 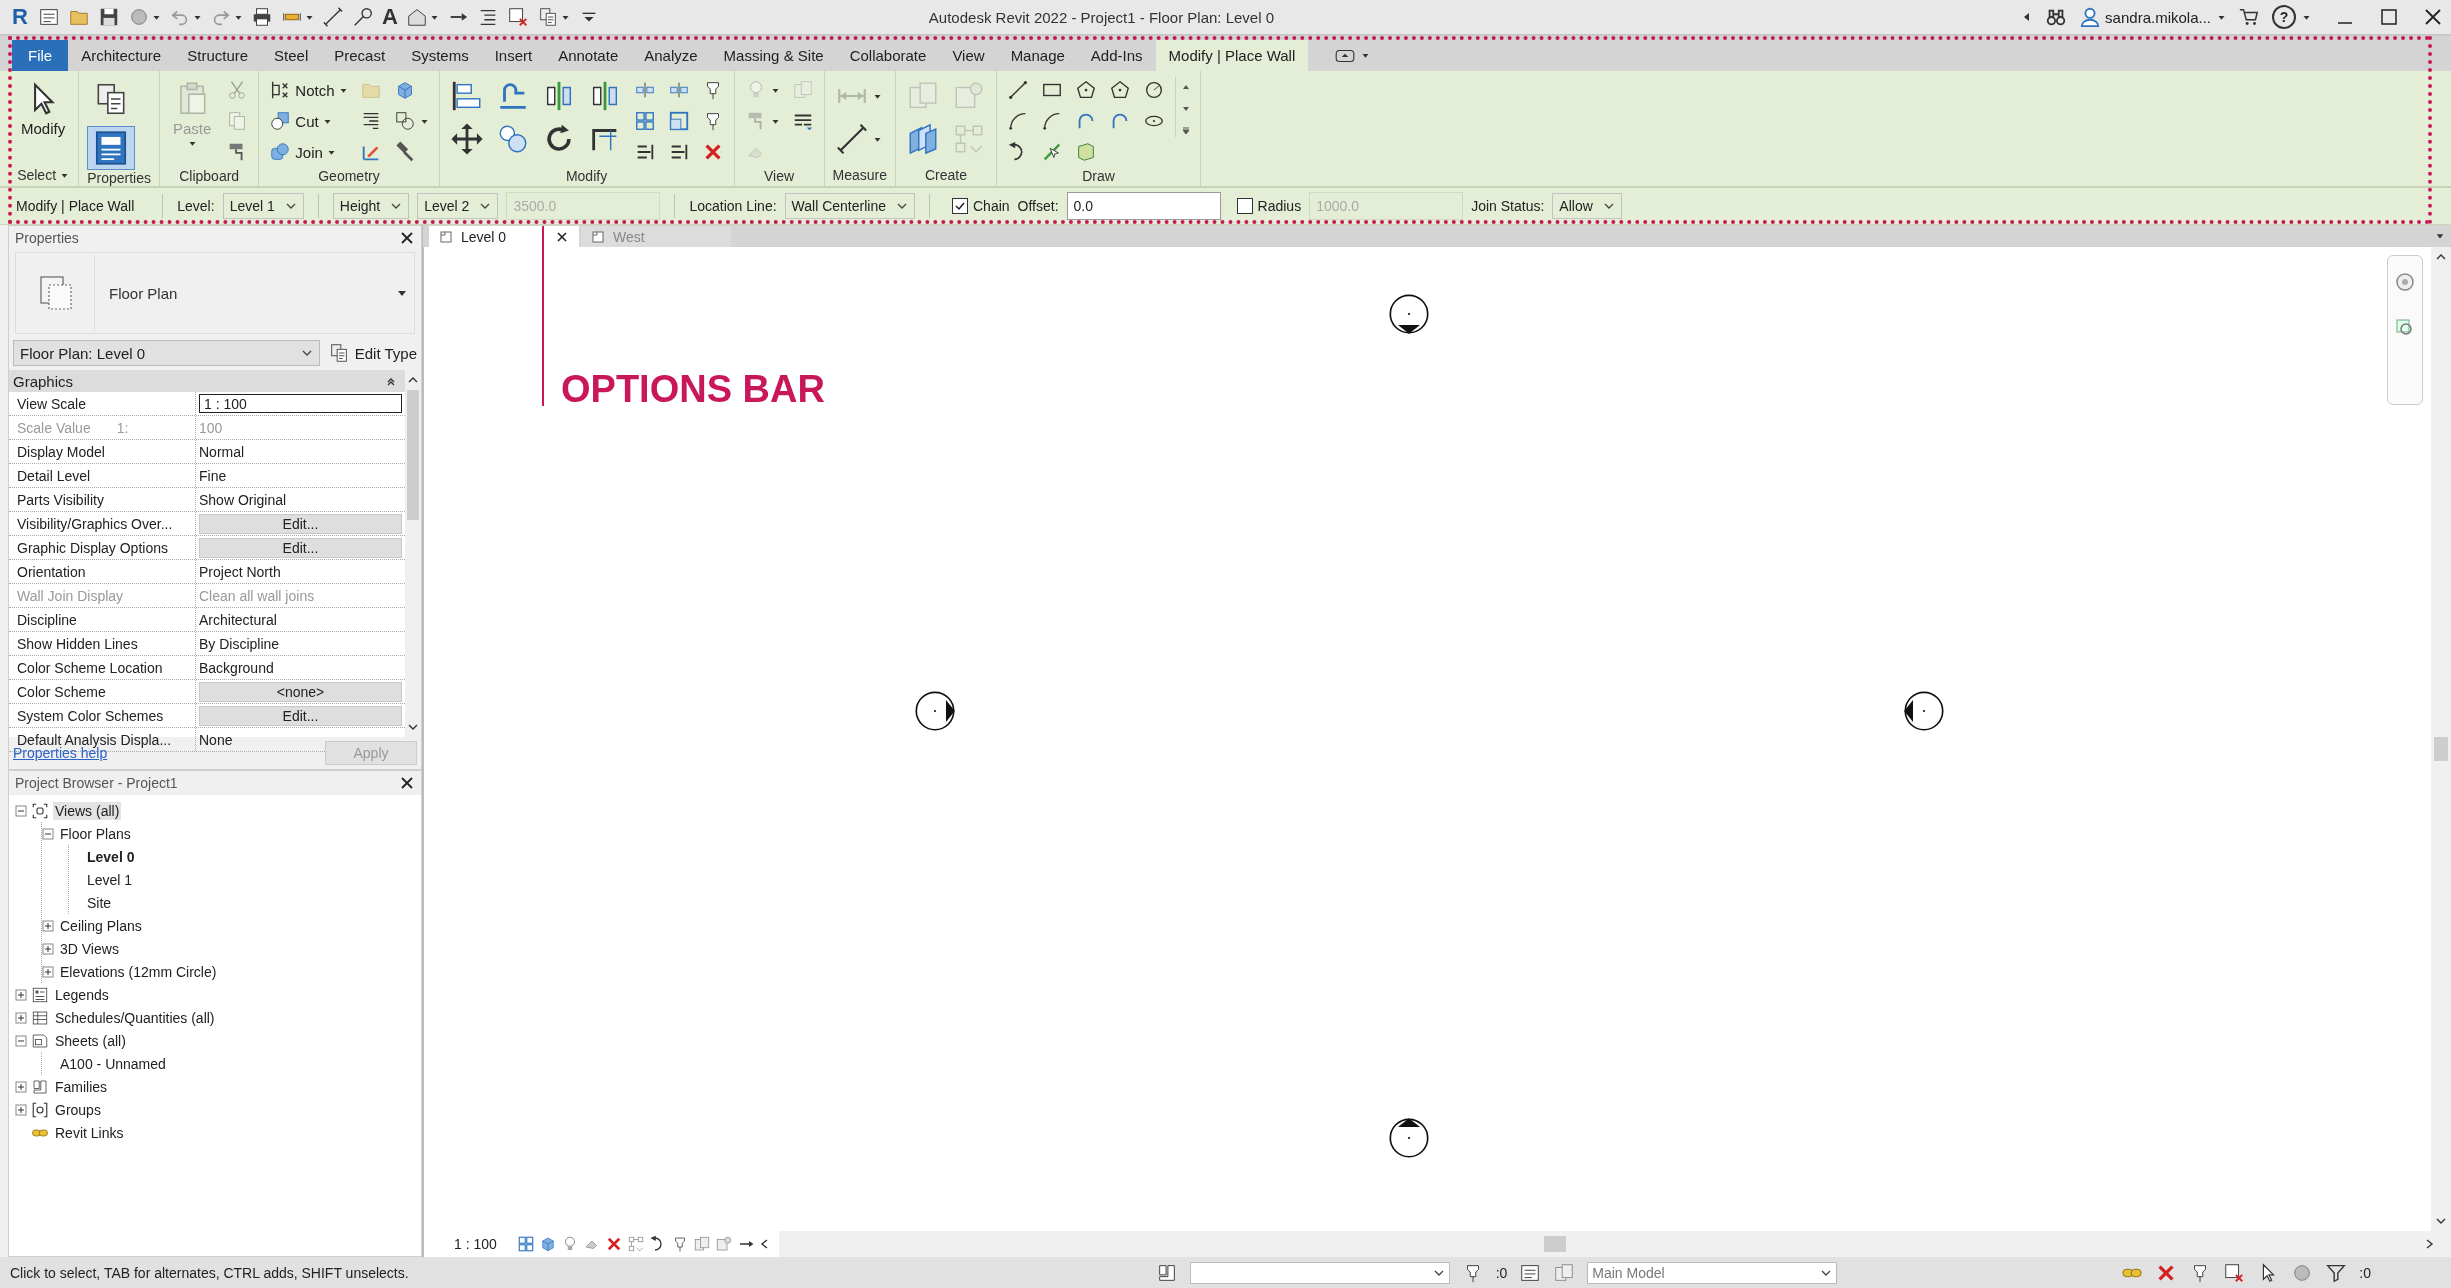 What do you see at coordinates (291, 55) in the screenshot?
I see `ribbon-tab: Steel` at bounding box center [291, 55].